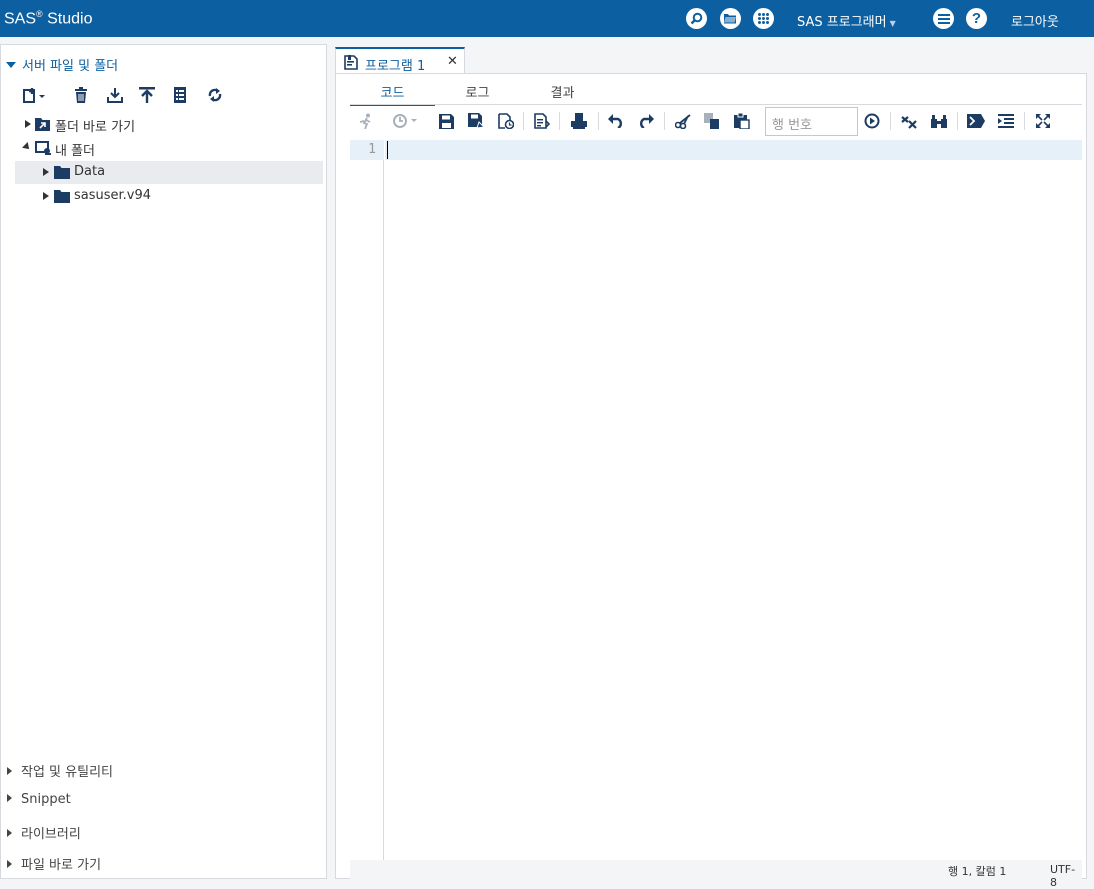  Describe the element at coordinates (83, 96) in the screenshot. I see `delete-icon` at that location.